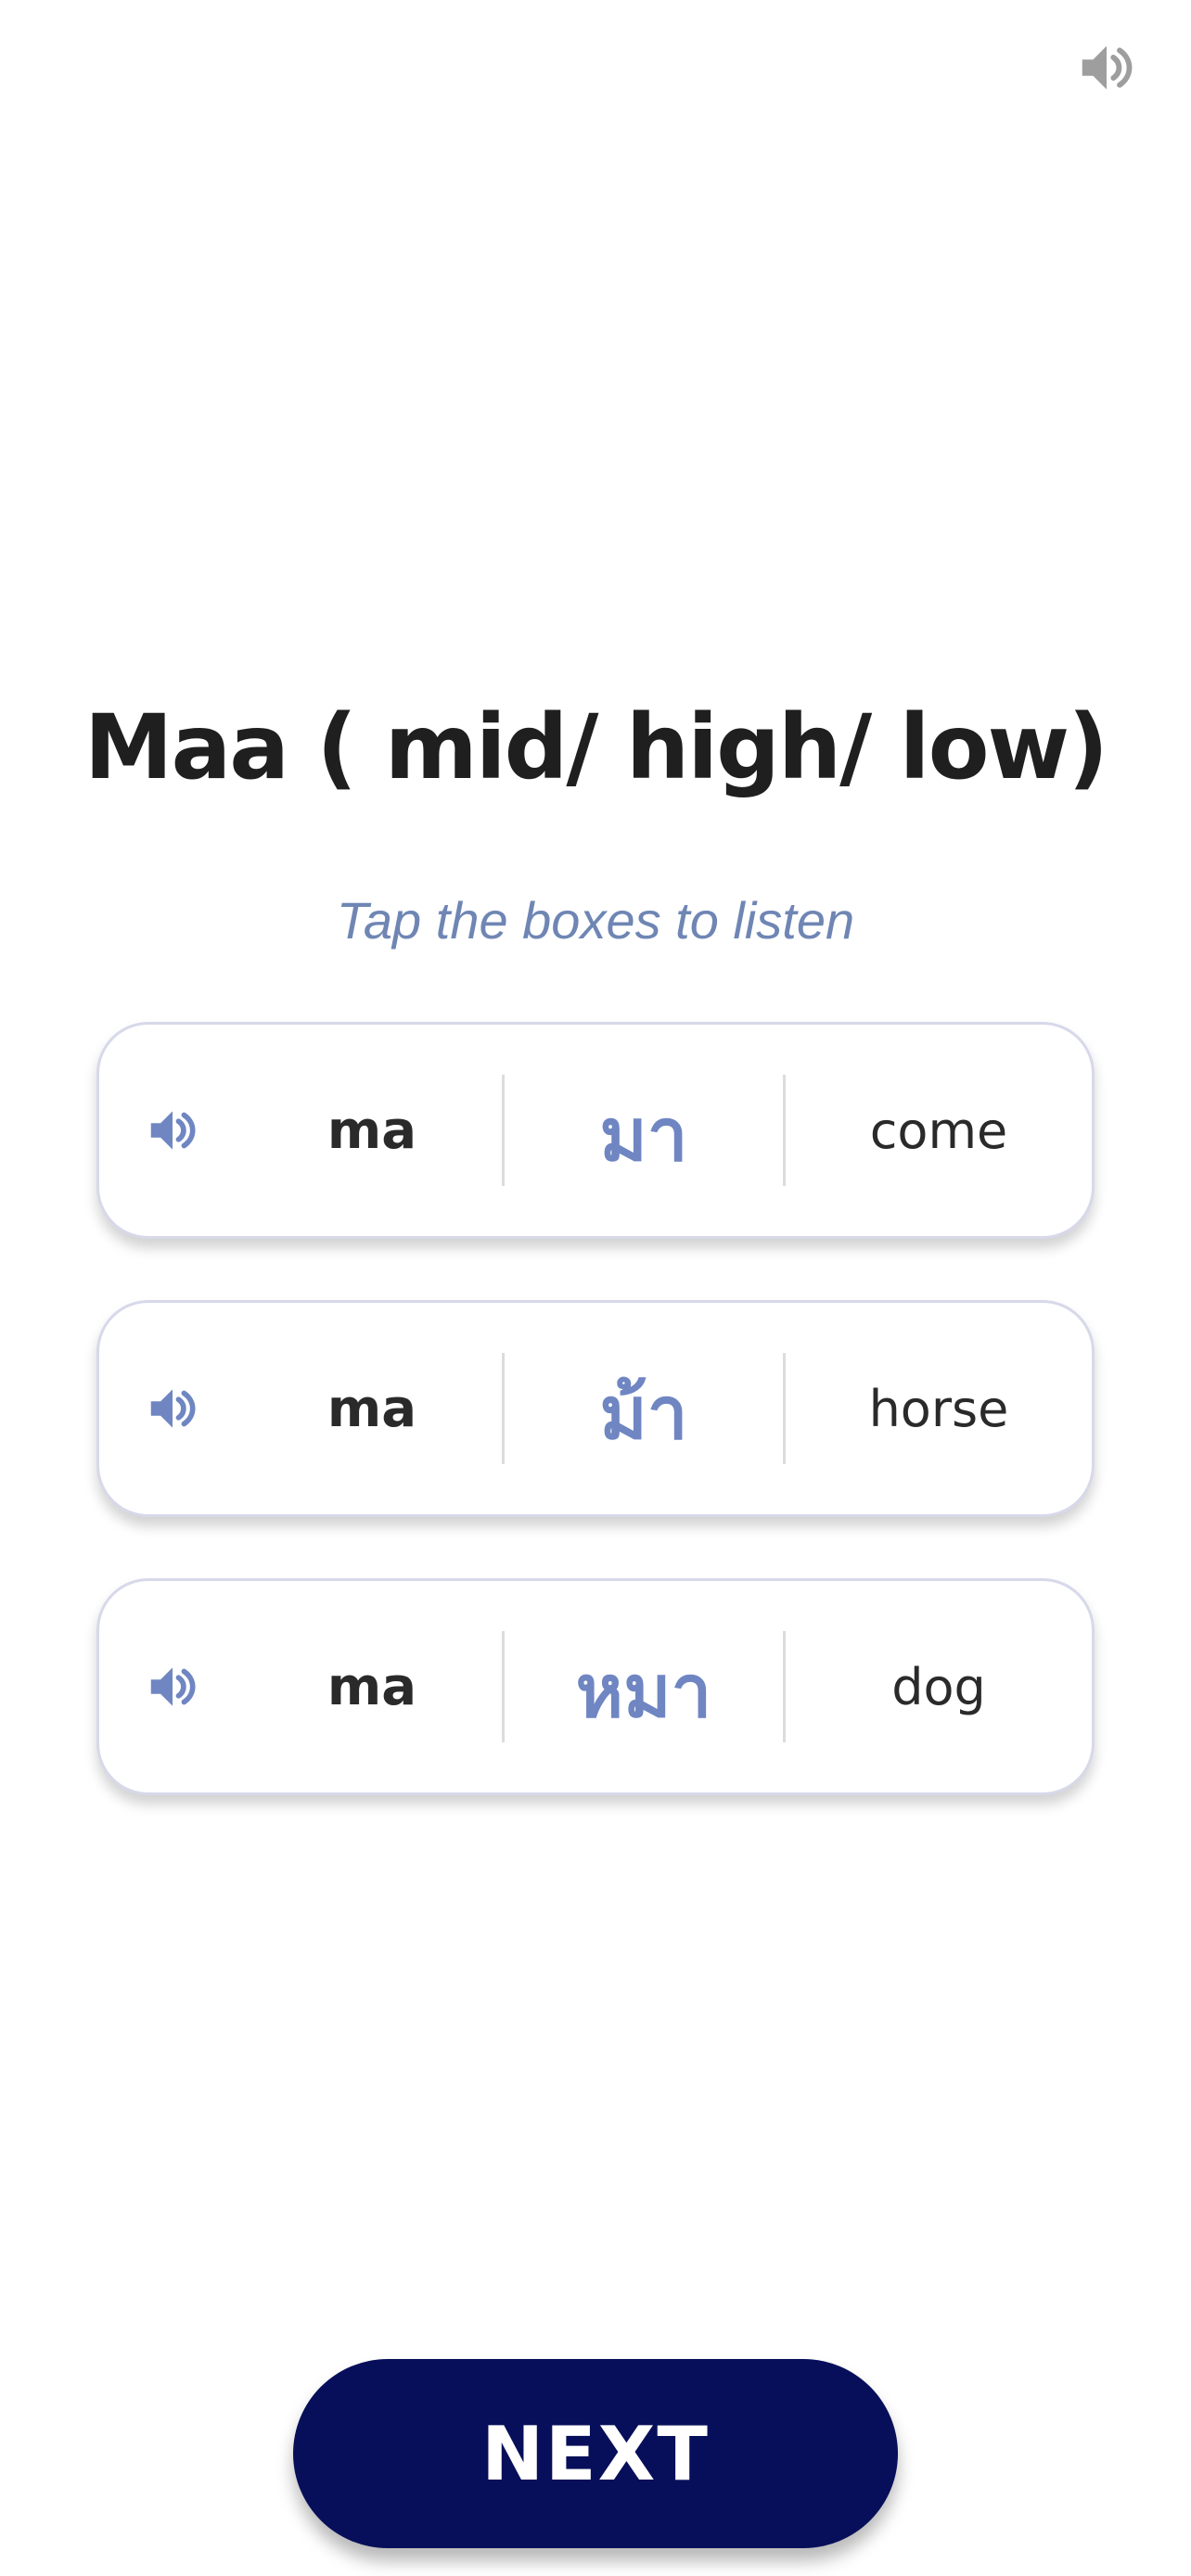 This screenshot has width=1191, height=2576. What do you see at coordinates (595, 920) in the screenshot?
I see `instruction-text: Tap the boxes to listen` at bounding box center [595, 920].